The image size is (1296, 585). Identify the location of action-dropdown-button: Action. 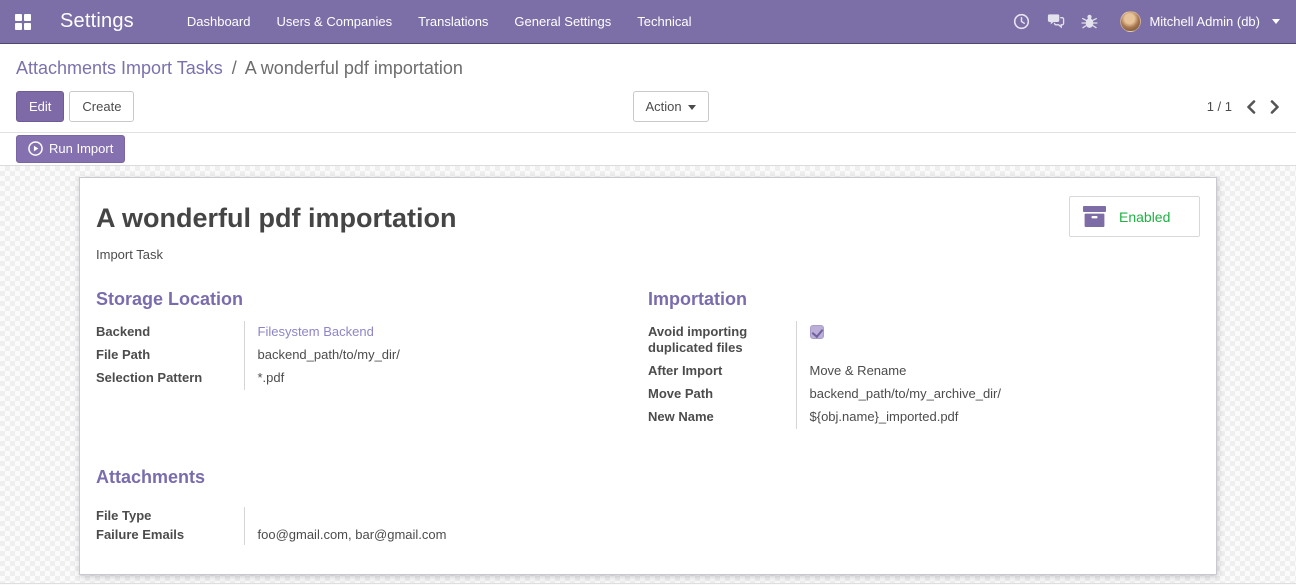
(670, 106).